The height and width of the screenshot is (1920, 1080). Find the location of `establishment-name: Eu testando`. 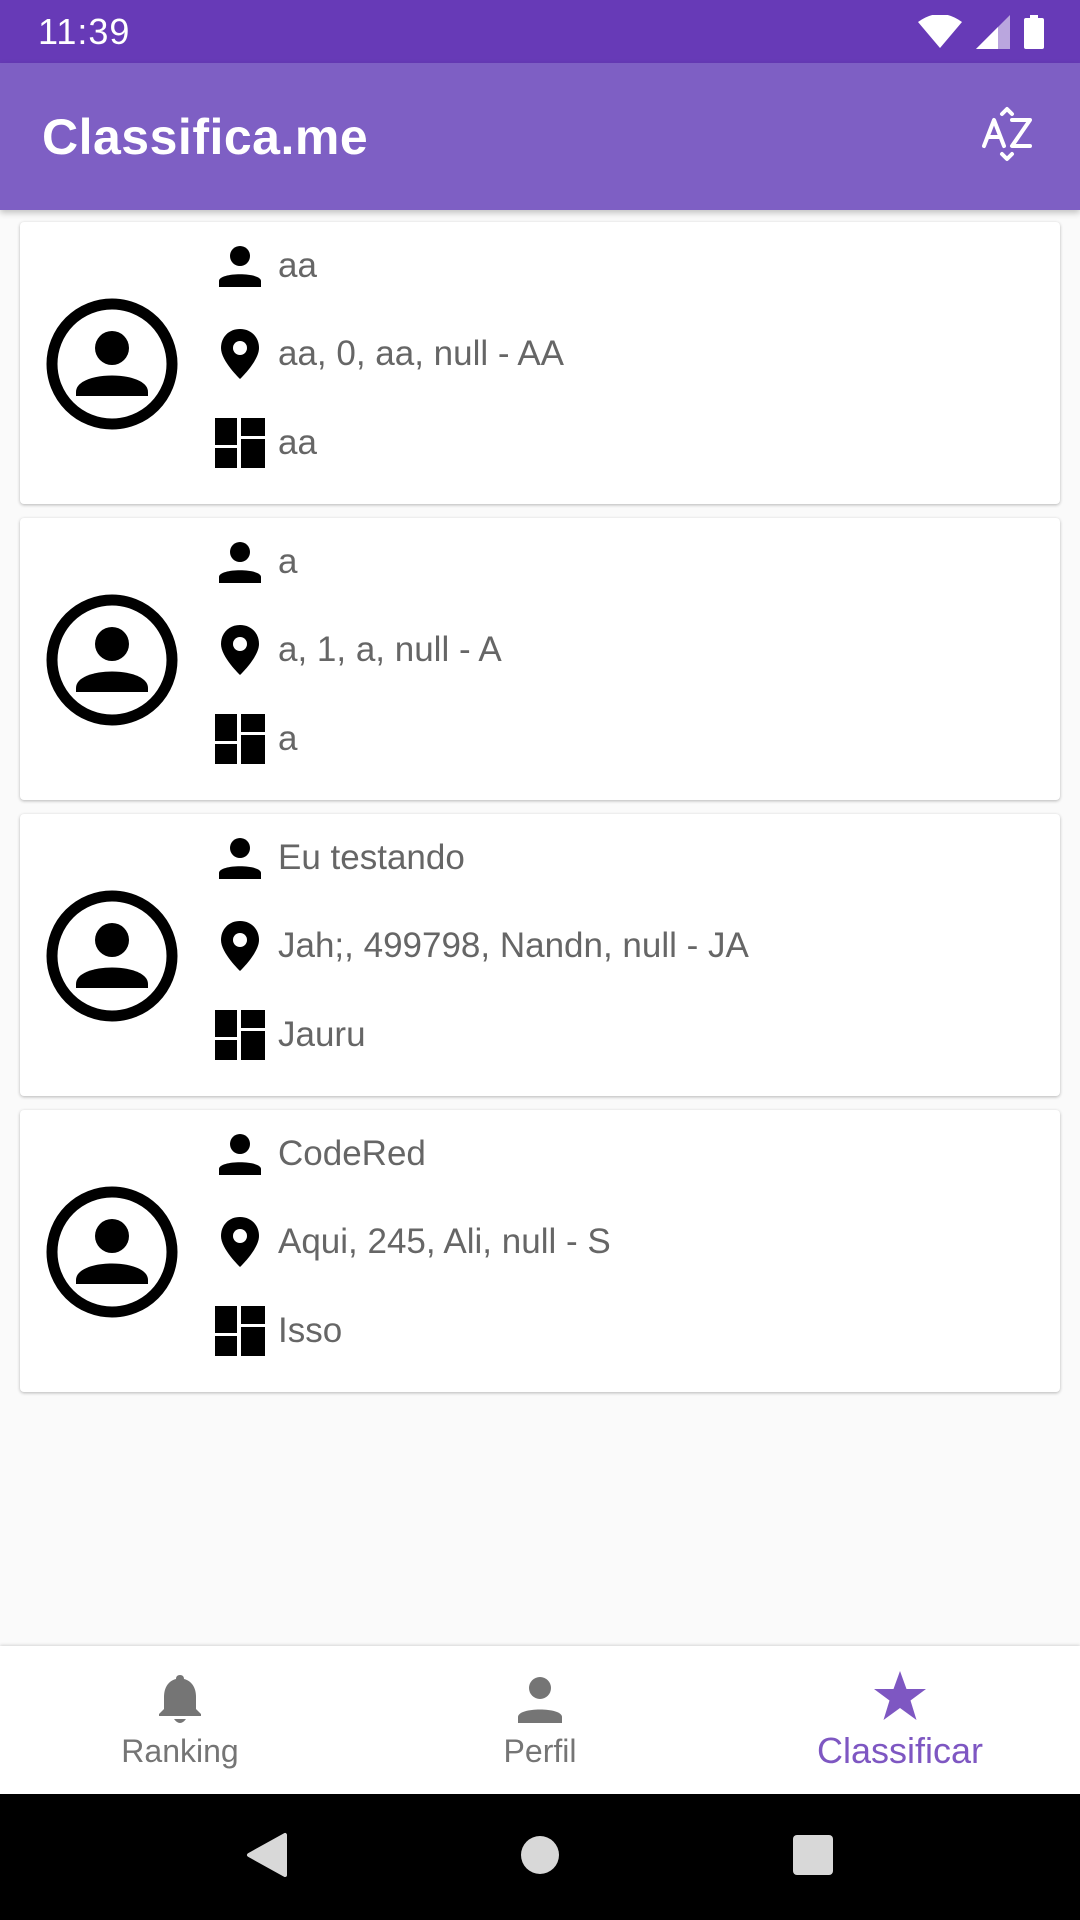

establishment-name: Eu testando is located at coordinates (371, 857).